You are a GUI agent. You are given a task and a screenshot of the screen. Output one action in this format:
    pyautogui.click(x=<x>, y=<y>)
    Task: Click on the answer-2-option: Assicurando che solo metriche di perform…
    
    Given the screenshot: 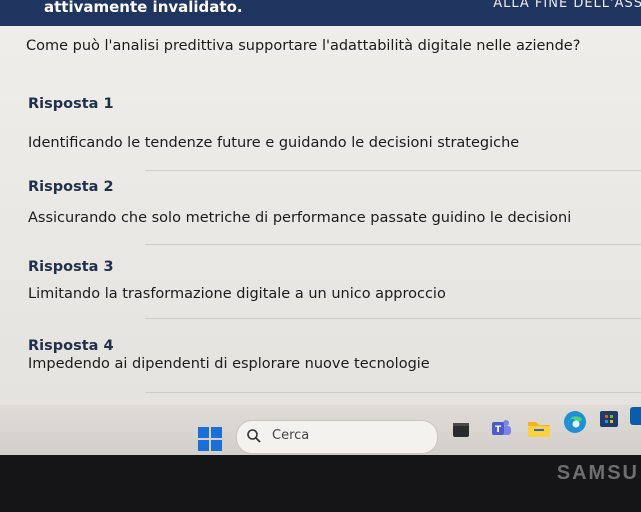 What is the action you would take?
    pyautogui.click(x=299, y=218)
    